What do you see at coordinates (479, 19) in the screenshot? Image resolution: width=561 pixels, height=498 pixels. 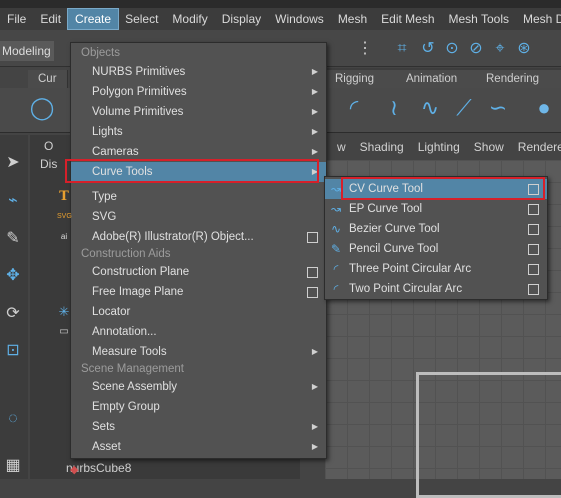 I see `menu-mesh-tools: Mesh Tools` at bounding box center [479, 19].